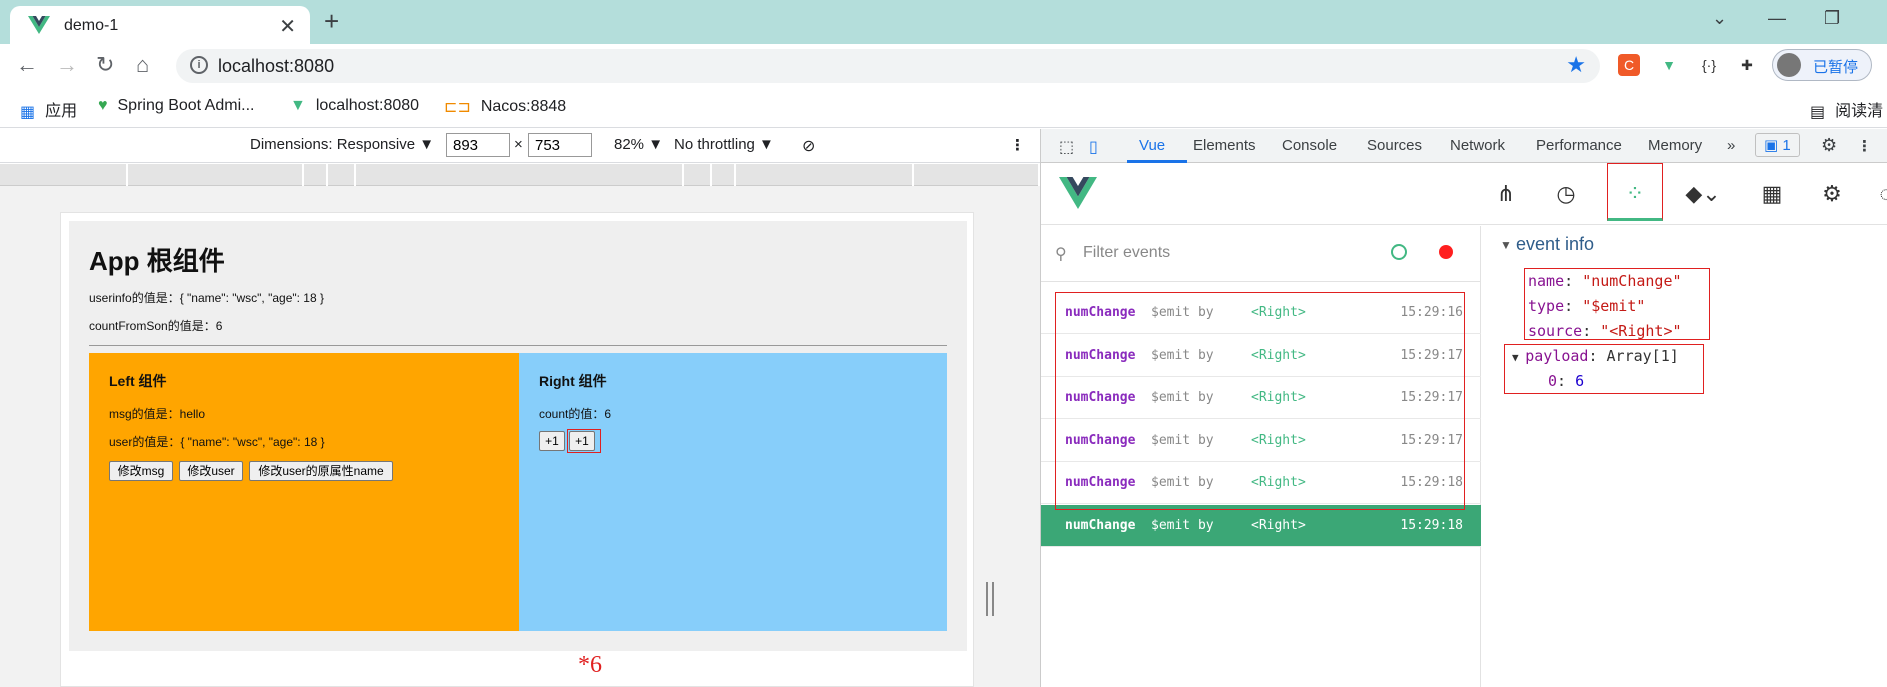 This screenshot has height=687, width=1887. I want to click on payload-highlight-box, so click(1604, 369).